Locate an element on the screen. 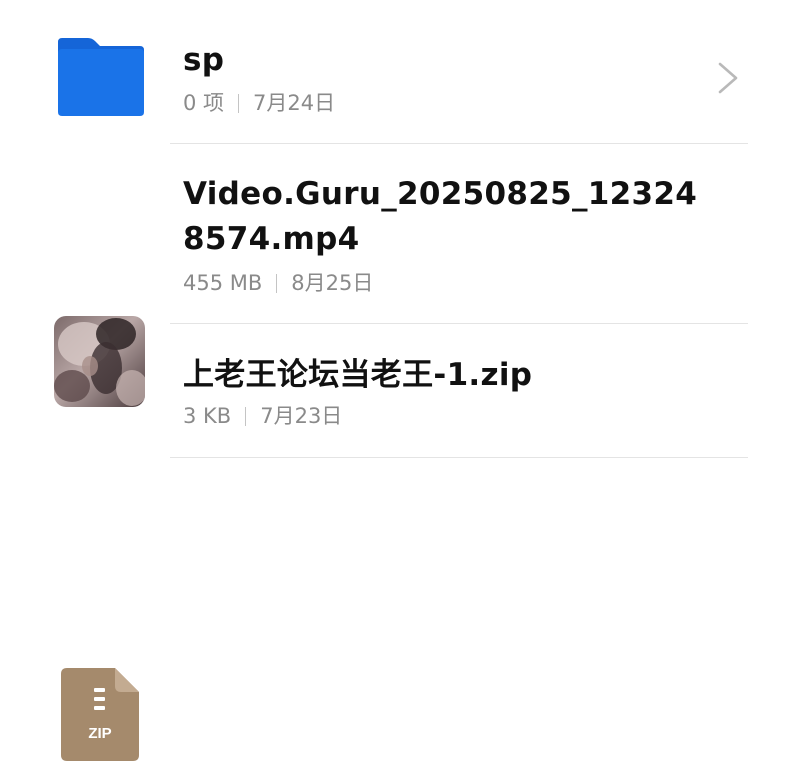  file-size: 455 MB is located at coordinates (223, 283).